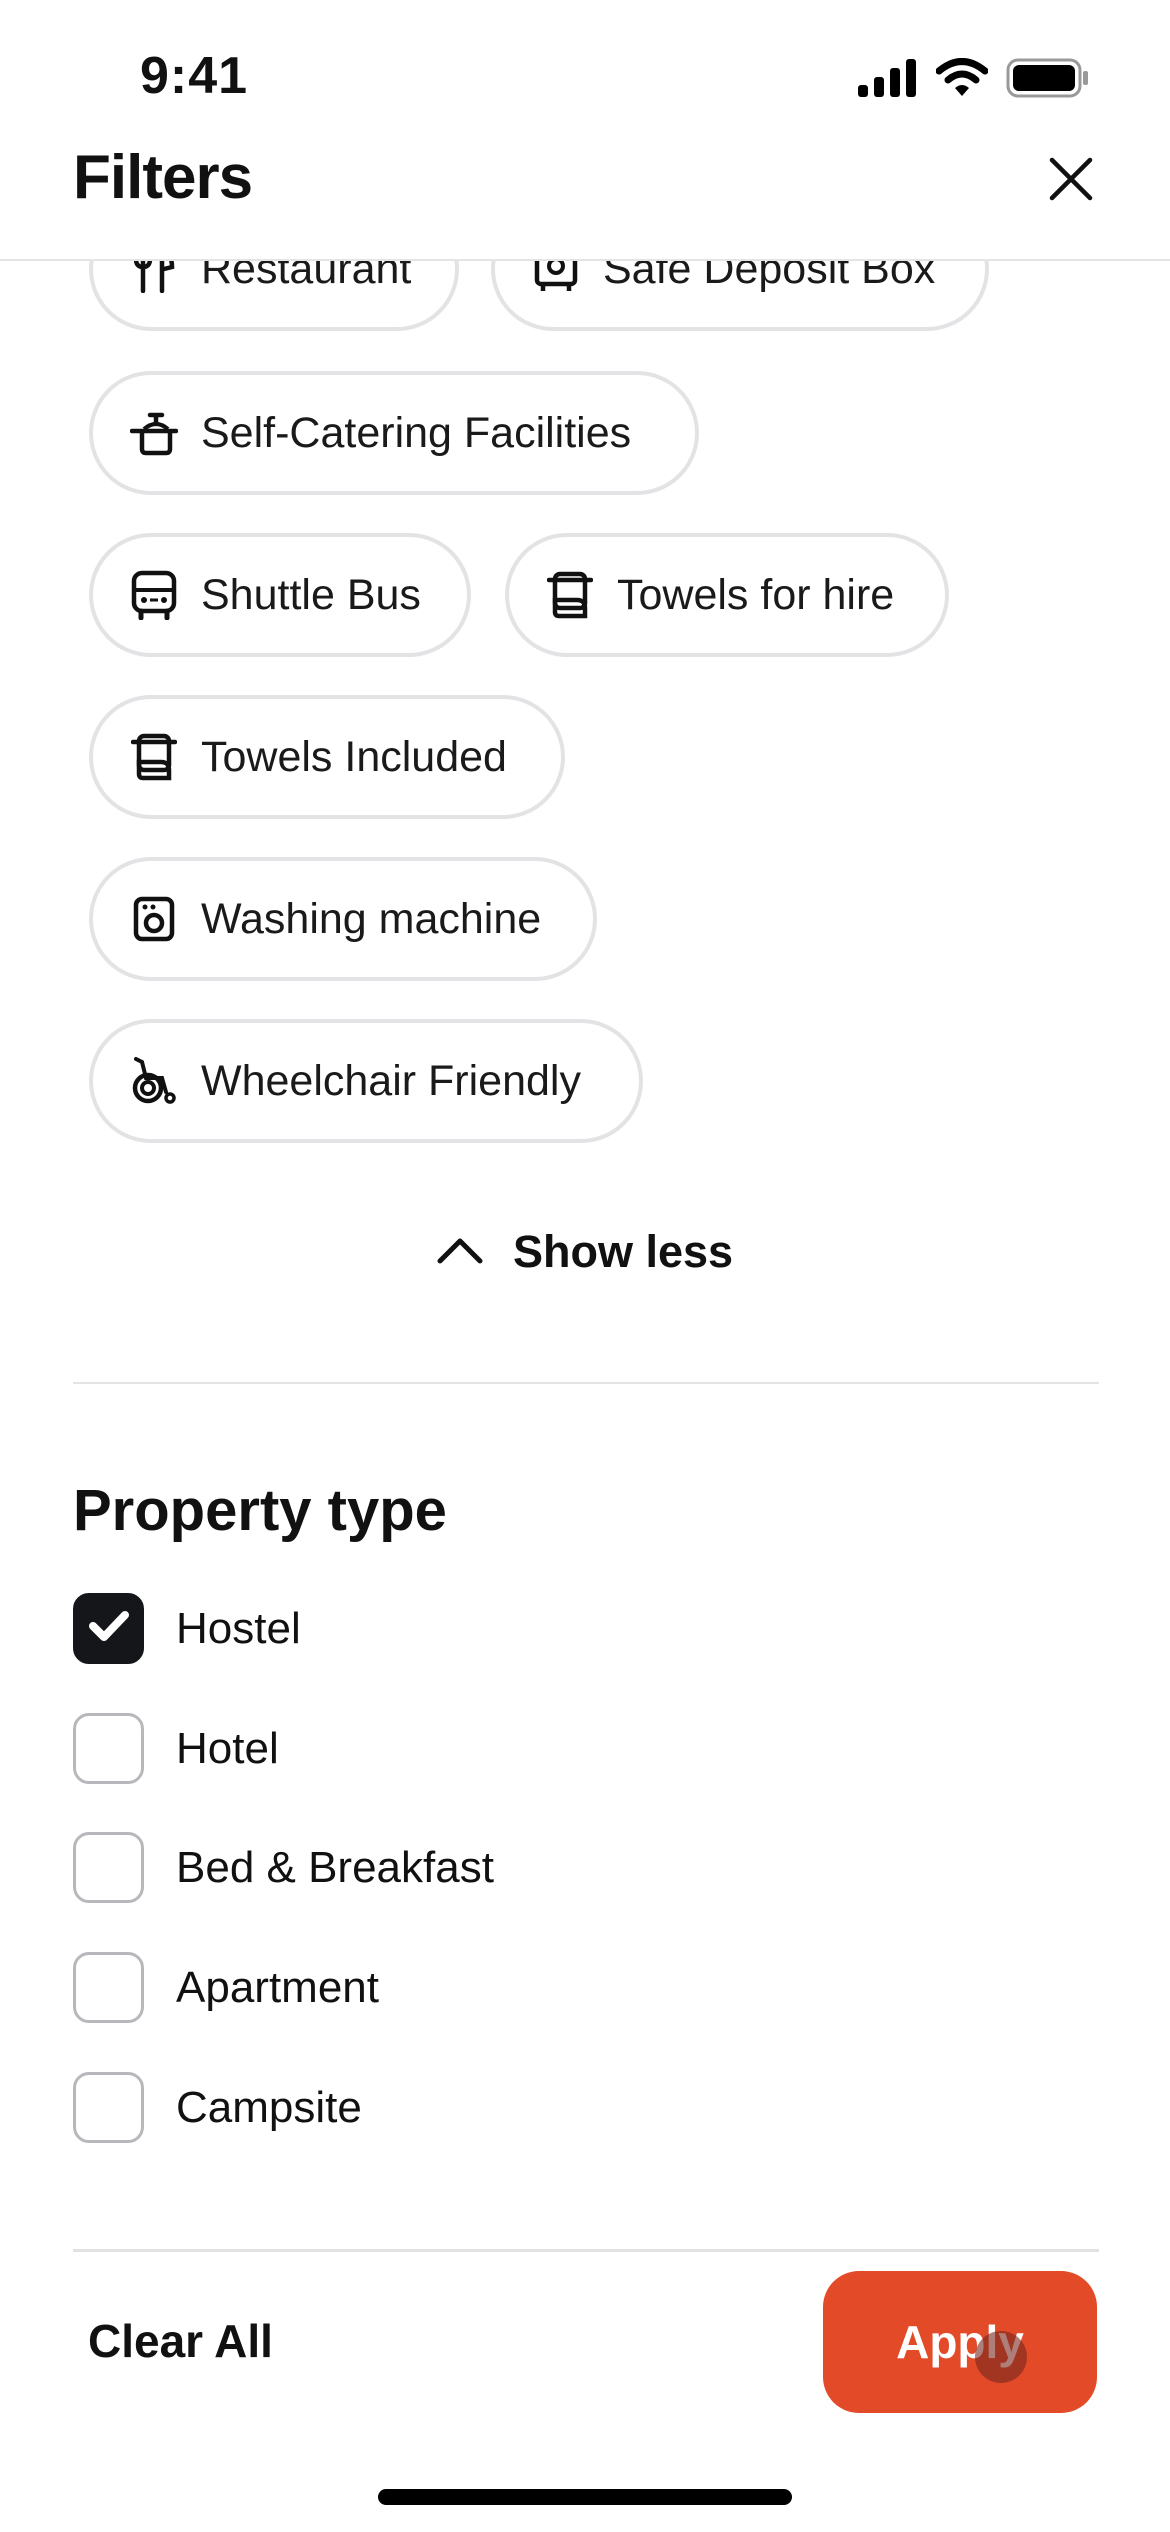 The width and height of the screenshot is (1170, 2532). I want to click on checkbox-checked, so click(108, 1628).